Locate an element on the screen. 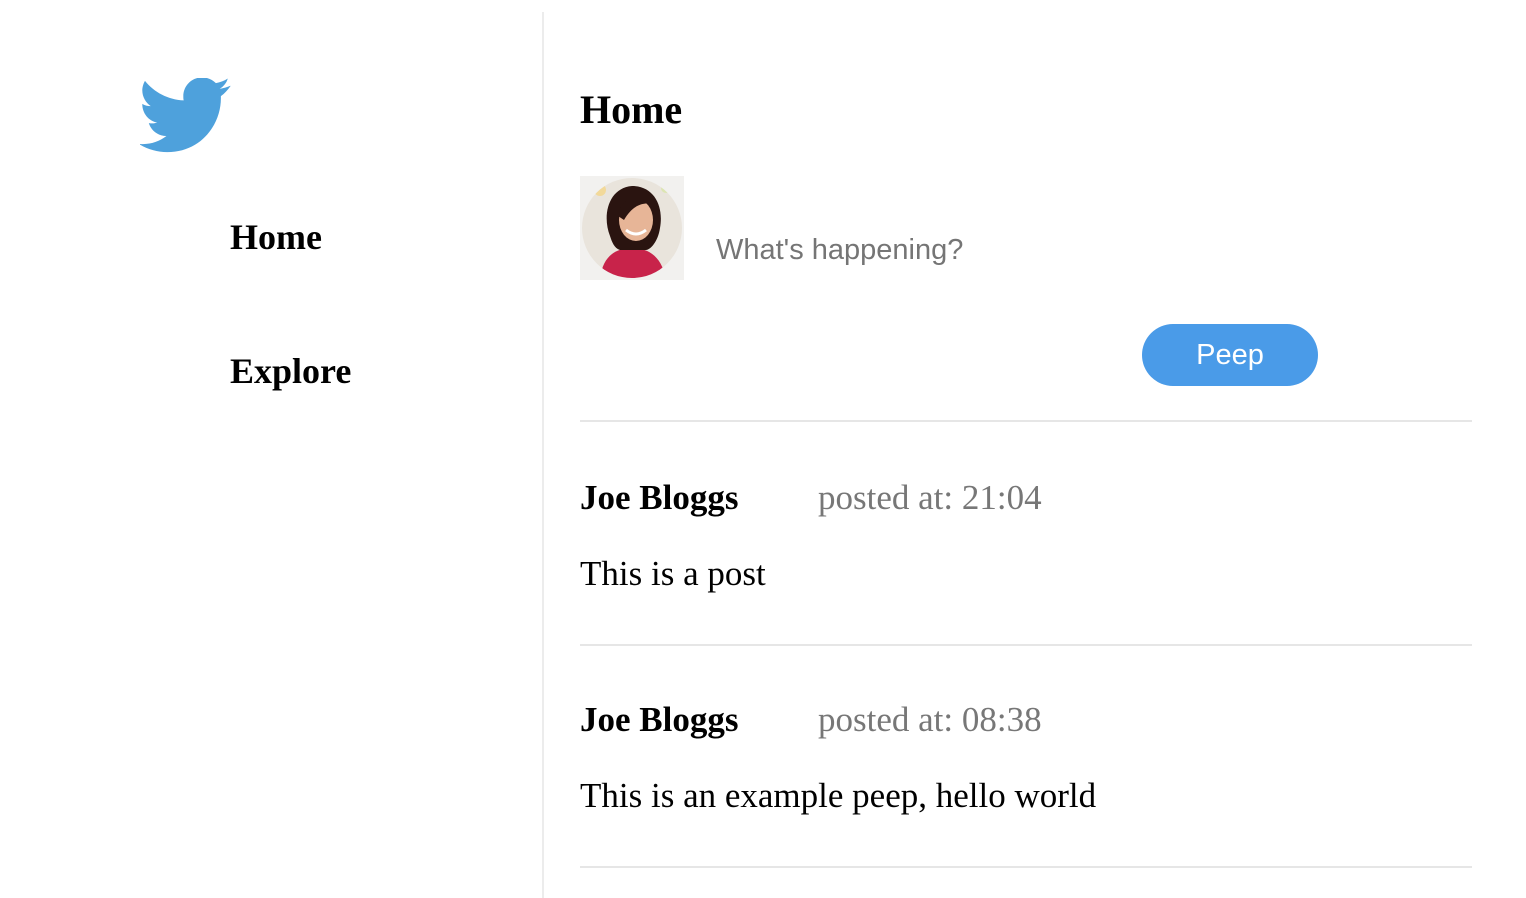 This screenshot has width=1526, height=898. post-body: This is a post is located at coordinates (673, 573).